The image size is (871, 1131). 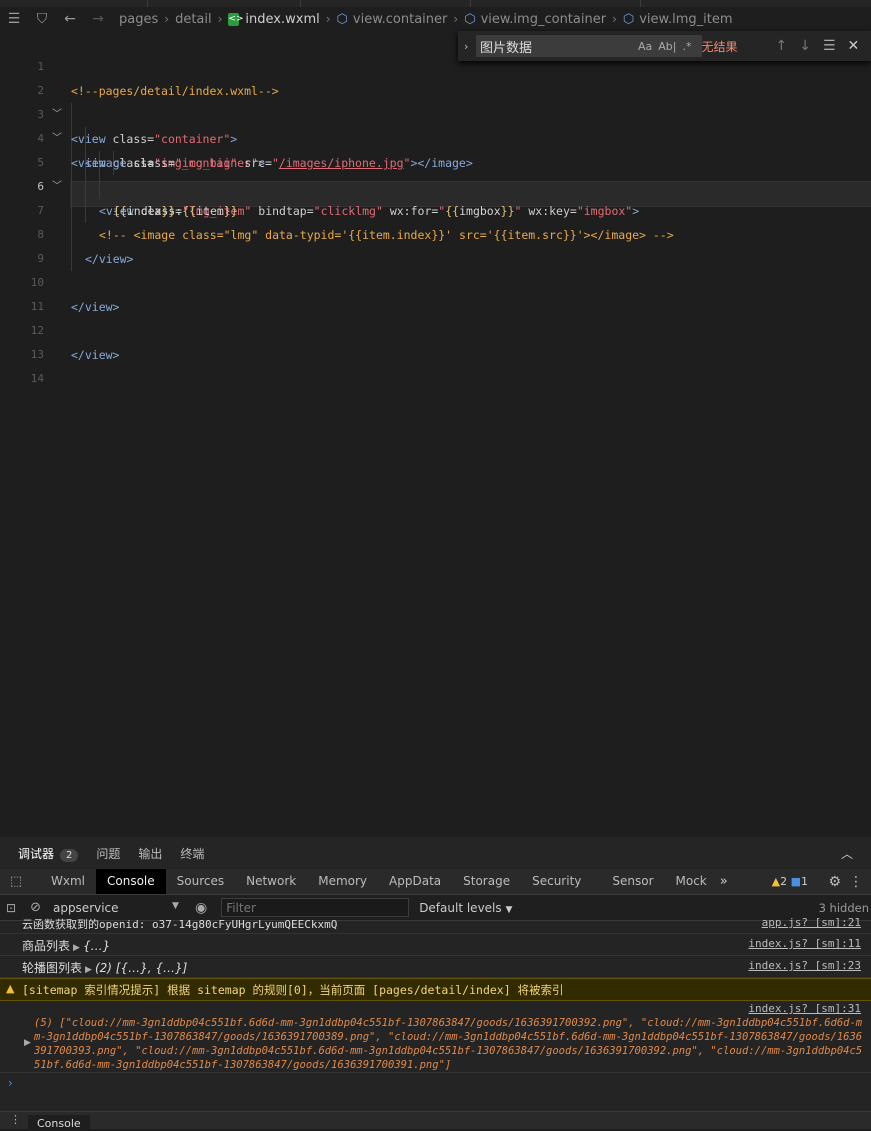 I want to click on console-message: 商品列表 ▶ {…} index.js? [sm]:11, so click(x=435, y=944).